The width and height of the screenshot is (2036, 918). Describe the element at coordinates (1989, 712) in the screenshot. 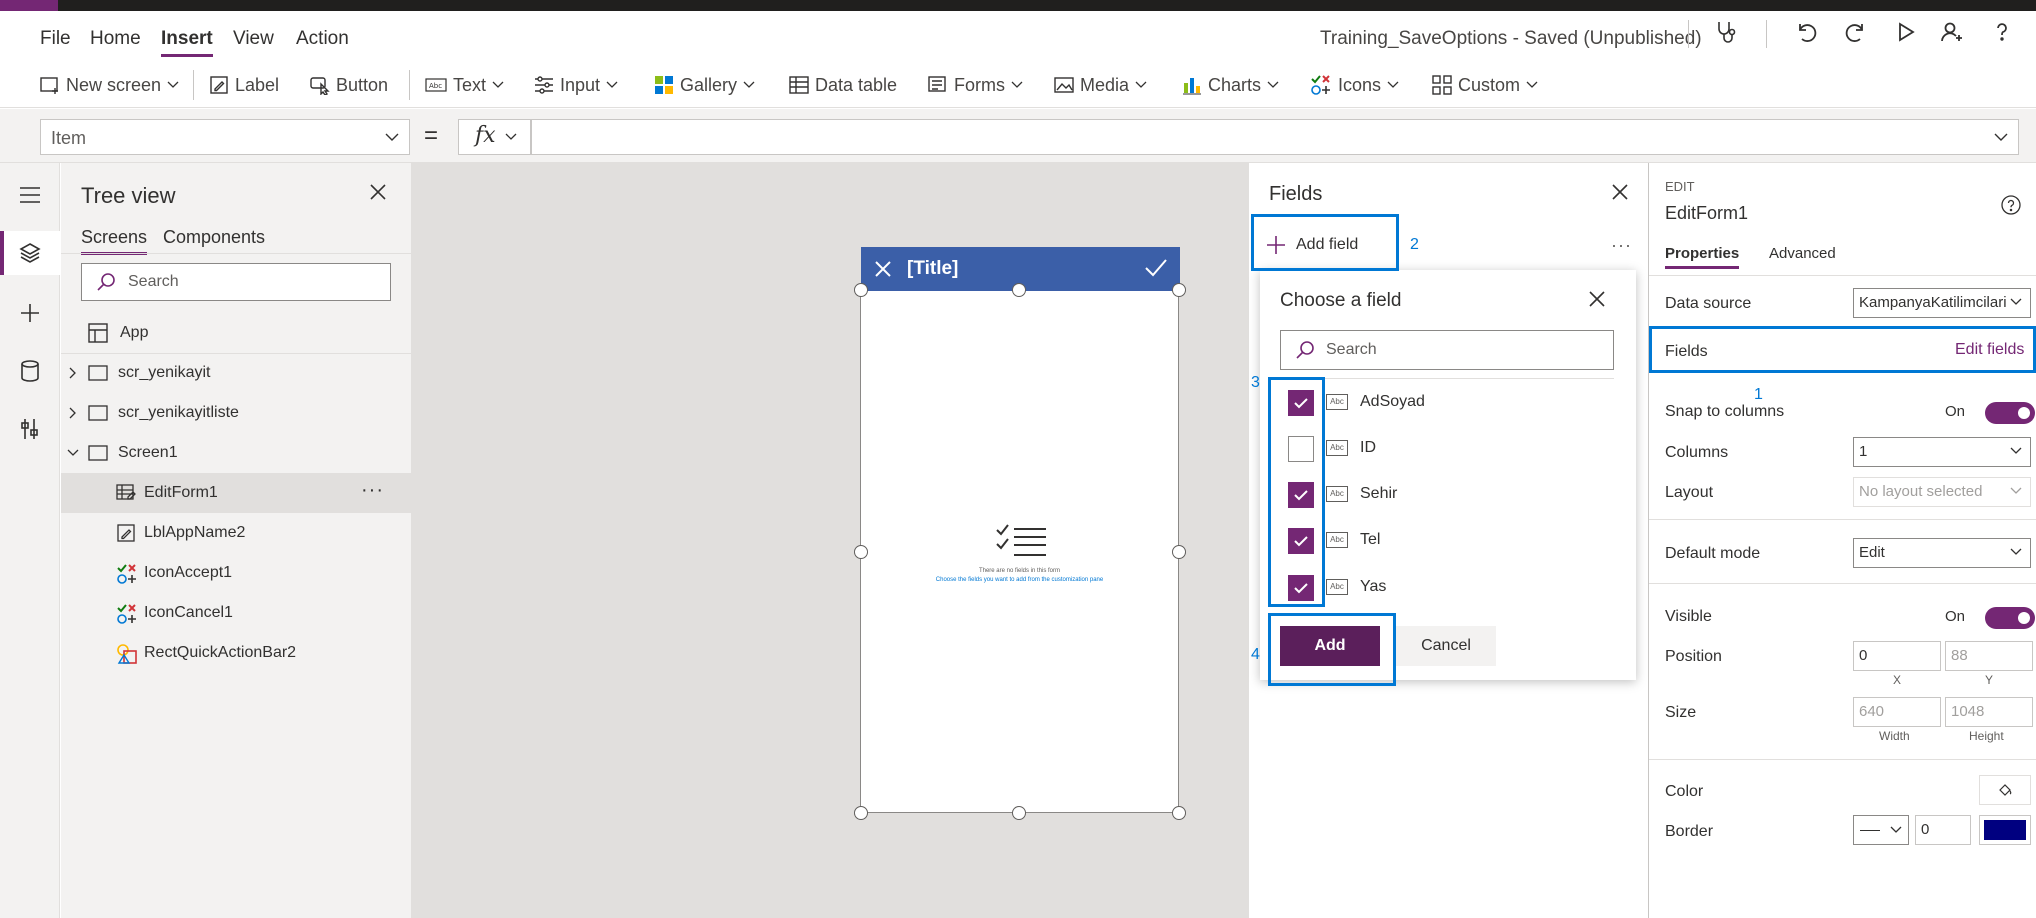

I see `height-input: 1048` at that location.